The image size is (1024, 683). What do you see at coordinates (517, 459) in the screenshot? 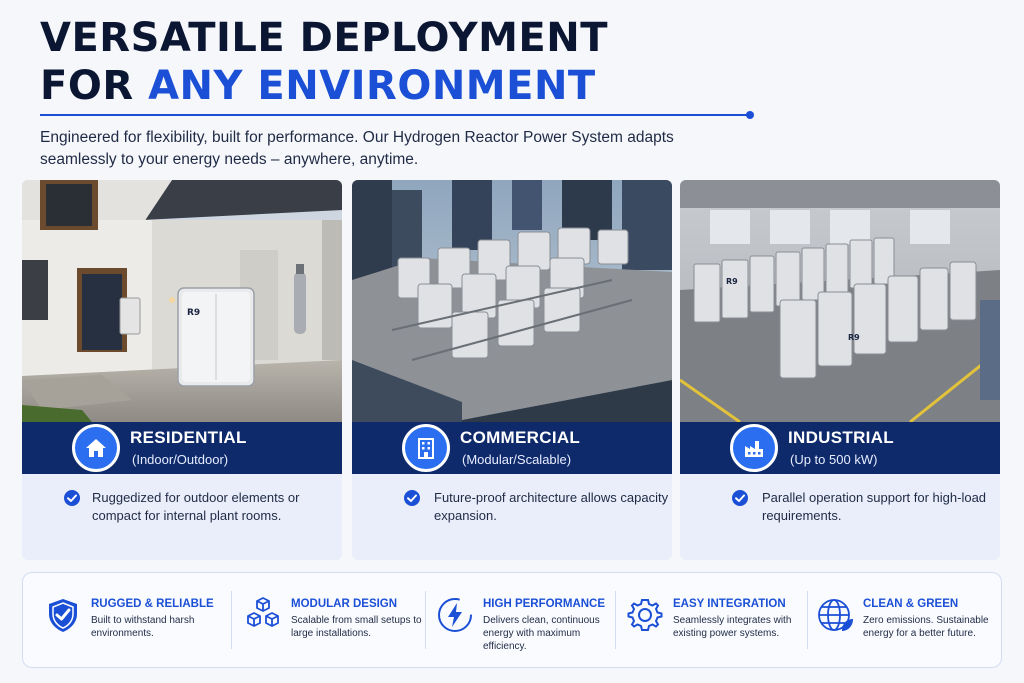
I see `commercial-subtitle: (Modular/Scalable)` at bounding box center [517, 459].